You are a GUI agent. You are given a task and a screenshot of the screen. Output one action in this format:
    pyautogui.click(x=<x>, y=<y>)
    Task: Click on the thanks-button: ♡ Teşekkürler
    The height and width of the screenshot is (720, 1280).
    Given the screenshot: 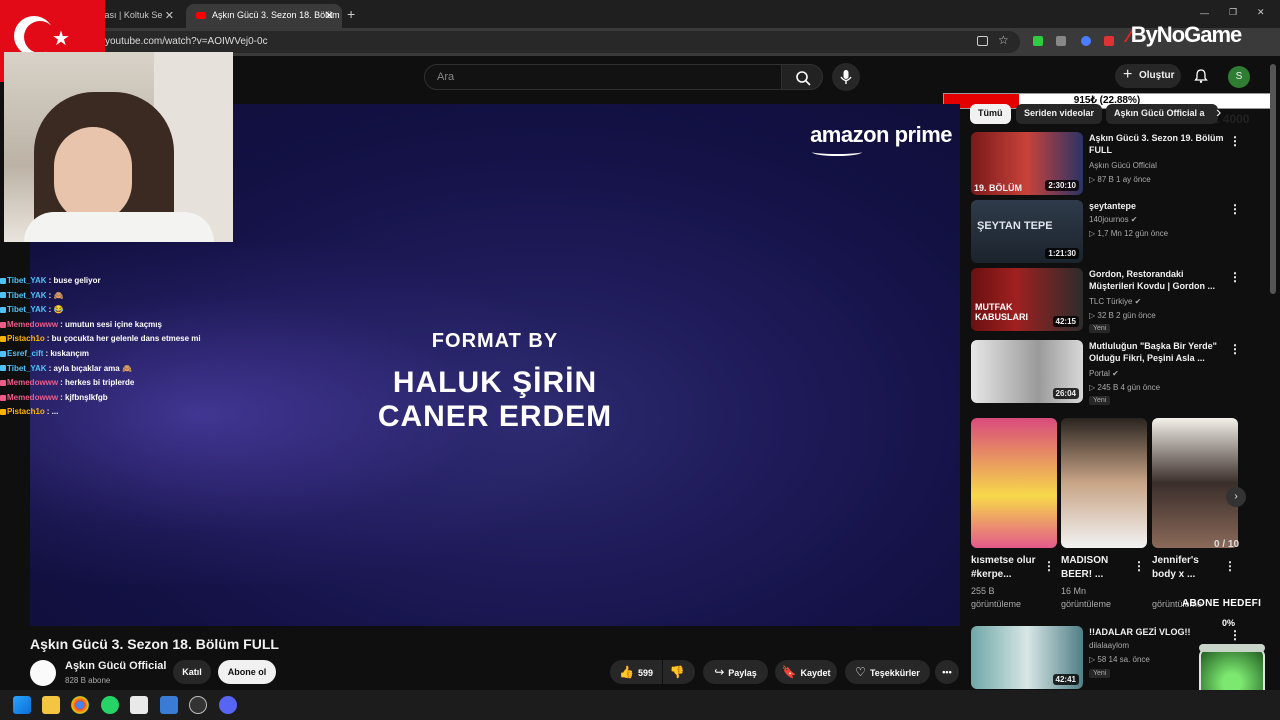 What is the action you would take?
    pyautogui.click(x=887, y=672)
    